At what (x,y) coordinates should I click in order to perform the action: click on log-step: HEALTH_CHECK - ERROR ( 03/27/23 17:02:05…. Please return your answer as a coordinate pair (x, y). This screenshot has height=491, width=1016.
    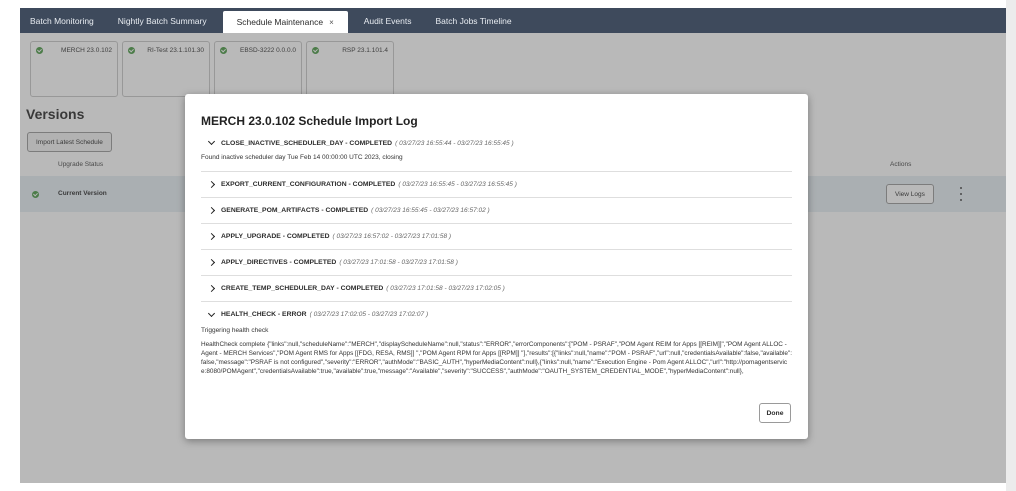
    Looking at the image, I should click on (496, 339).